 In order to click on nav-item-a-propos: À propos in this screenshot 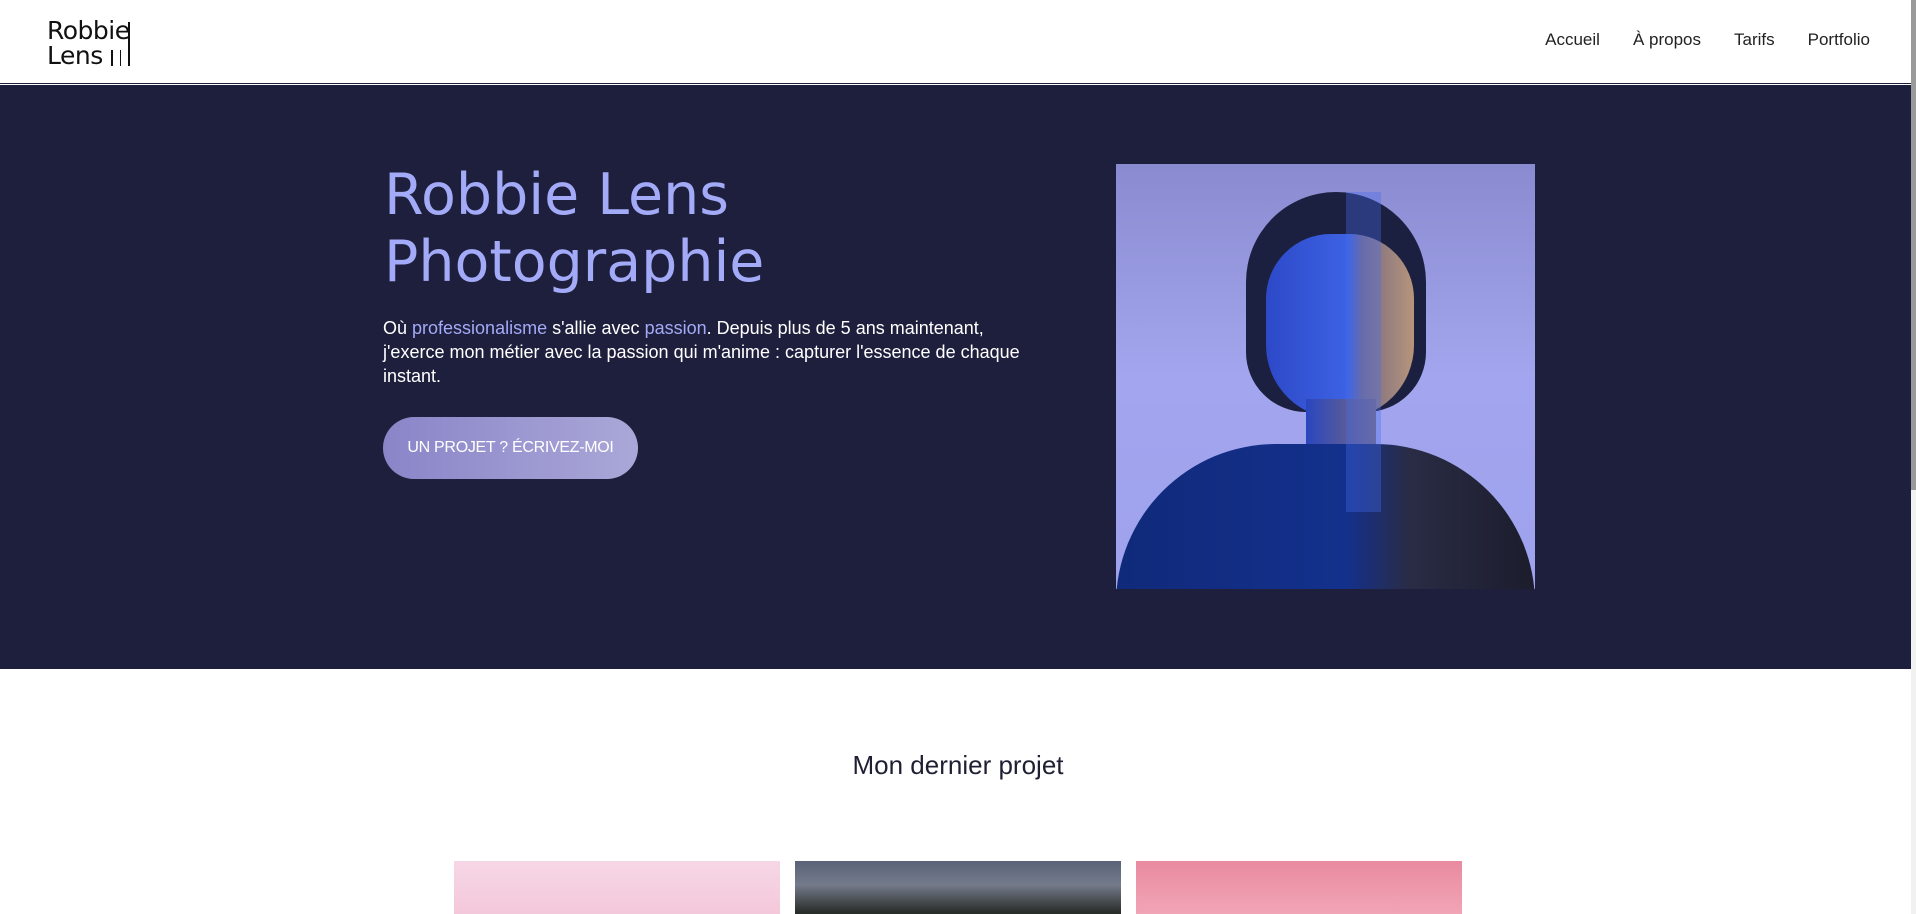, I will do `click(1667, 40)`.